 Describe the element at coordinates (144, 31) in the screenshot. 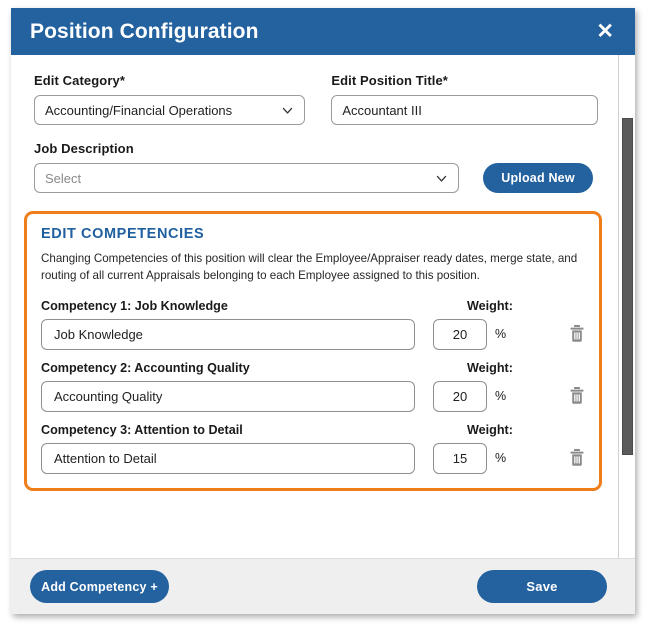

I see `modal-title: Position Configuration` at that location.